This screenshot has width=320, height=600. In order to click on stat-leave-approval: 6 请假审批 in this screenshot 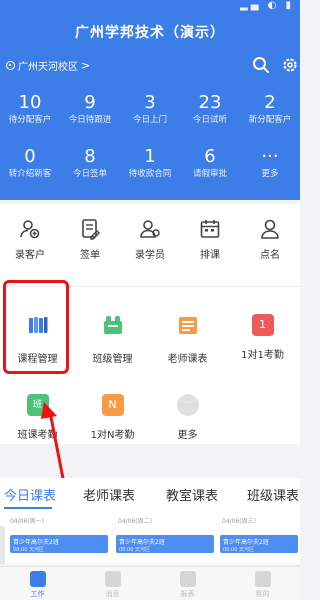, I will do `click(210, 173)`.